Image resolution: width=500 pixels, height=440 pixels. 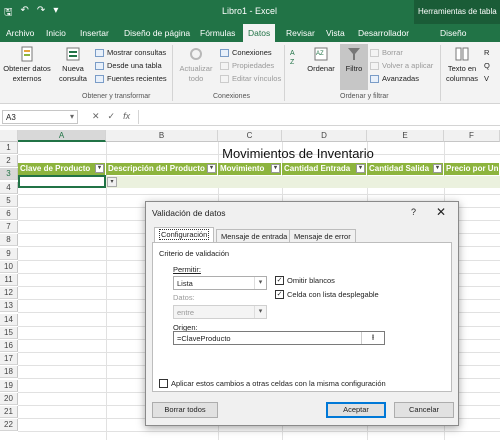 What do you see at coordinates (321, 60) in the screenshot?
I see `sort-button: AZ Ordenar` at bounding box center [321, 60].